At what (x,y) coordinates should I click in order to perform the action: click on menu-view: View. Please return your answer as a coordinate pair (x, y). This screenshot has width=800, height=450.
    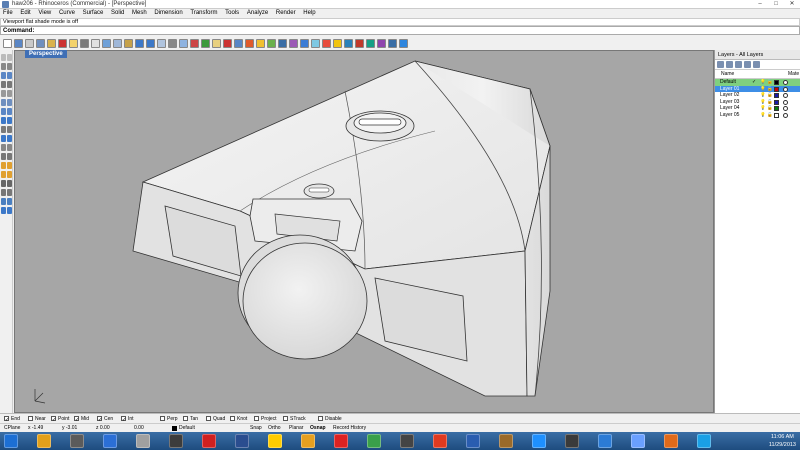
    Looking at the image, I should click on (44, 13).